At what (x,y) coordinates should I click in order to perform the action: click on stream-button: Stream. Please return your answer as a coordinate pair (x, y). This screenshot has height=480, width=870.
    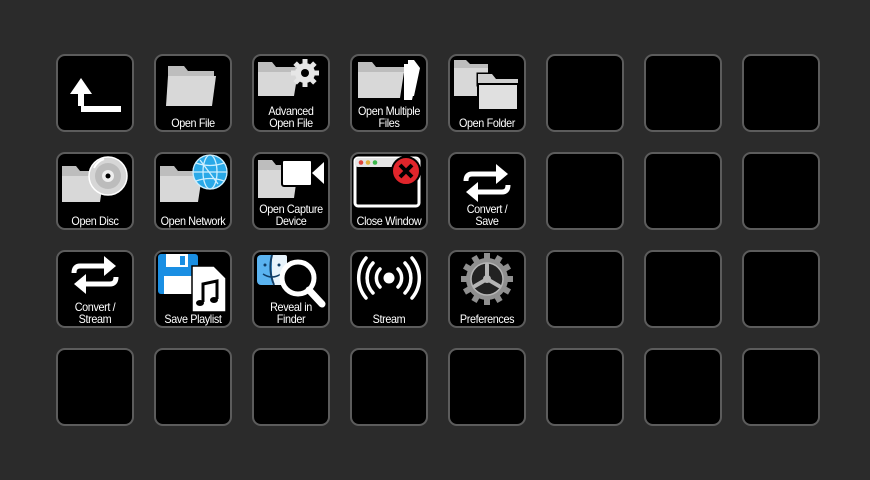
    Looking at the image, I should click on (389, 289).